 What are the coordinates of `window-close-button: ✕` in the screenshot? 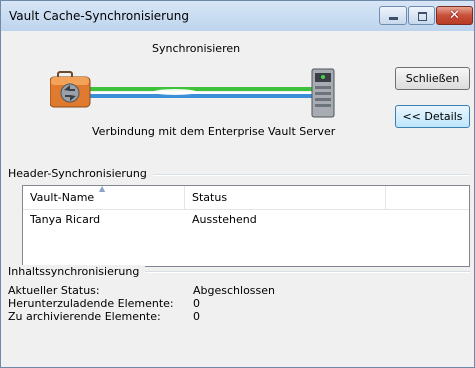 It's located at (454, 15).